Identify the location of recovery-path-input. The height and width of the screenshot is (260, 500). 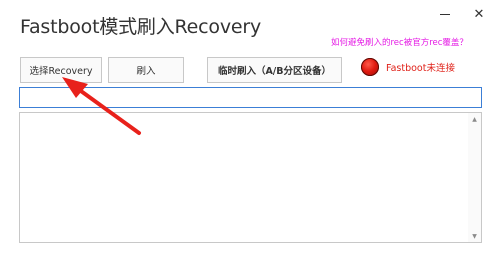
(250, 97).